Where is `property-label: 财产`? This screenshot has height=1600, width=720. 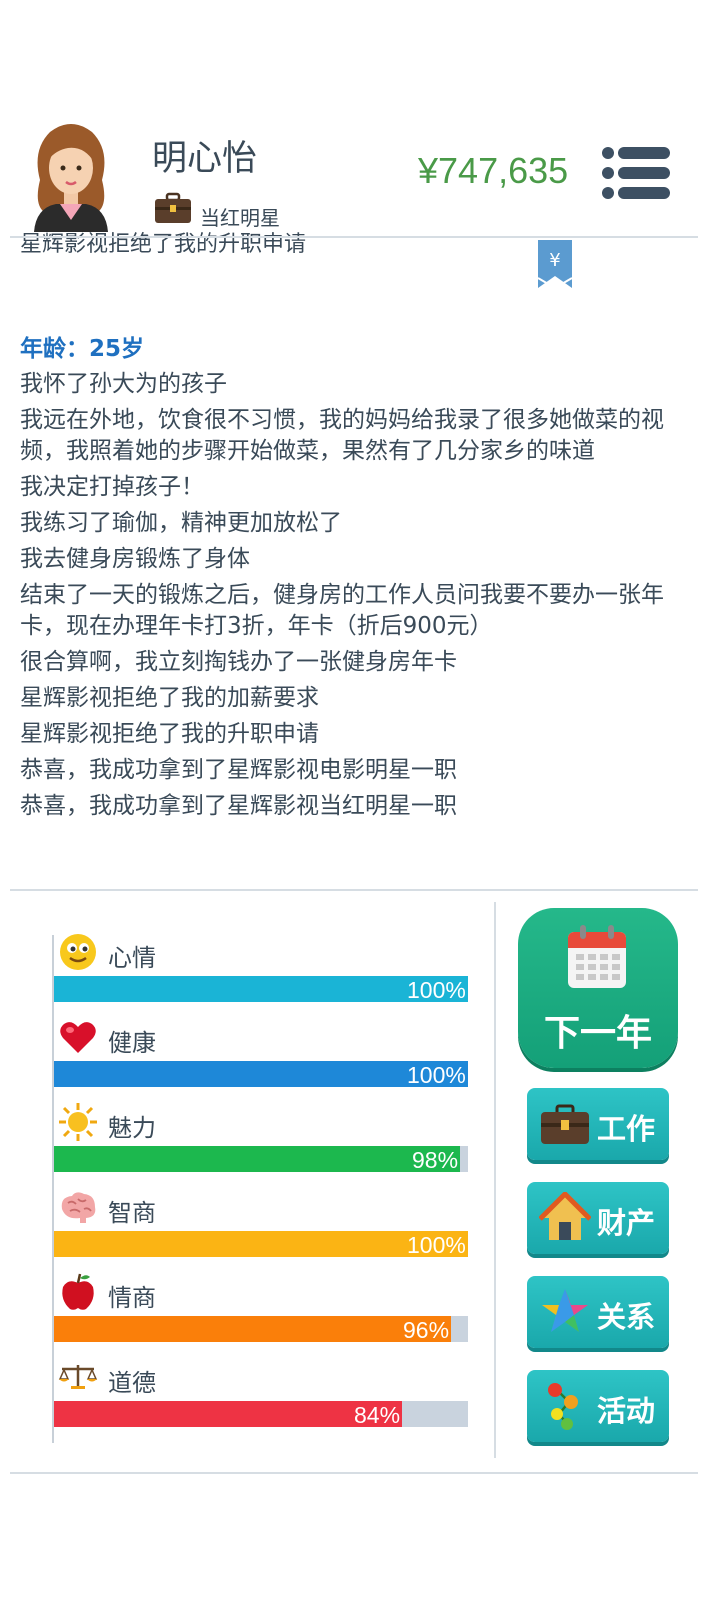 property-label: 财产 is located at coordinates (626, 1223).